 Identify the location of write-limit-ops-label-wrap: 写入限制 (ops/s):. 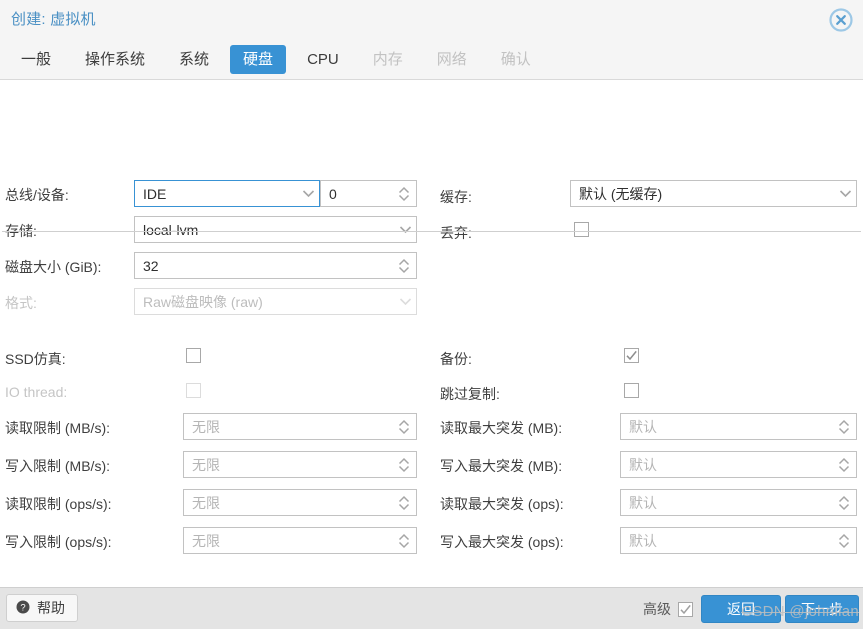
(58, 542).